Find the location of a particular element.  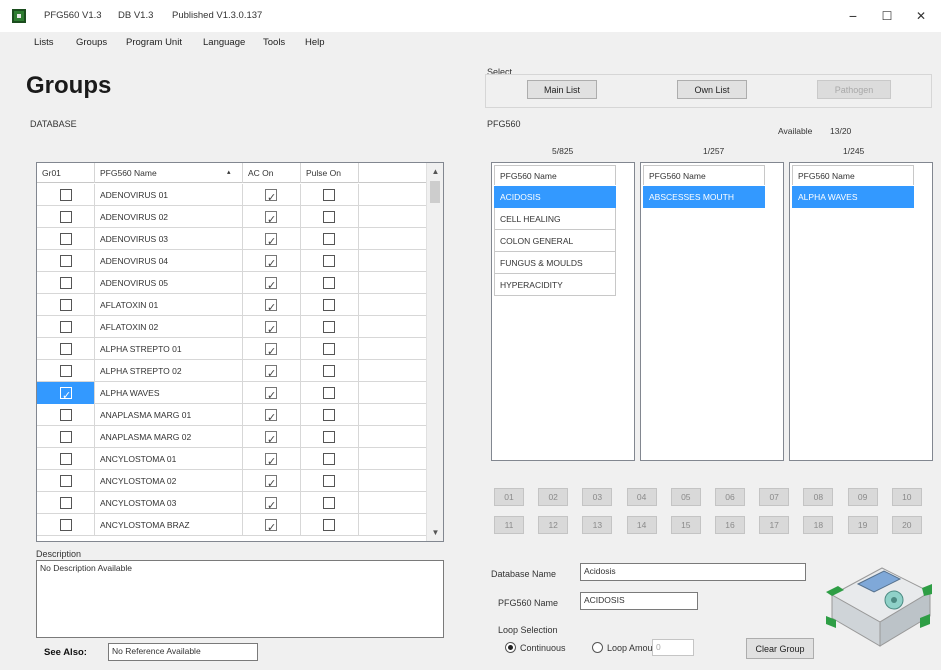

group-button-18: 18 is located at coordinates (818, 525).